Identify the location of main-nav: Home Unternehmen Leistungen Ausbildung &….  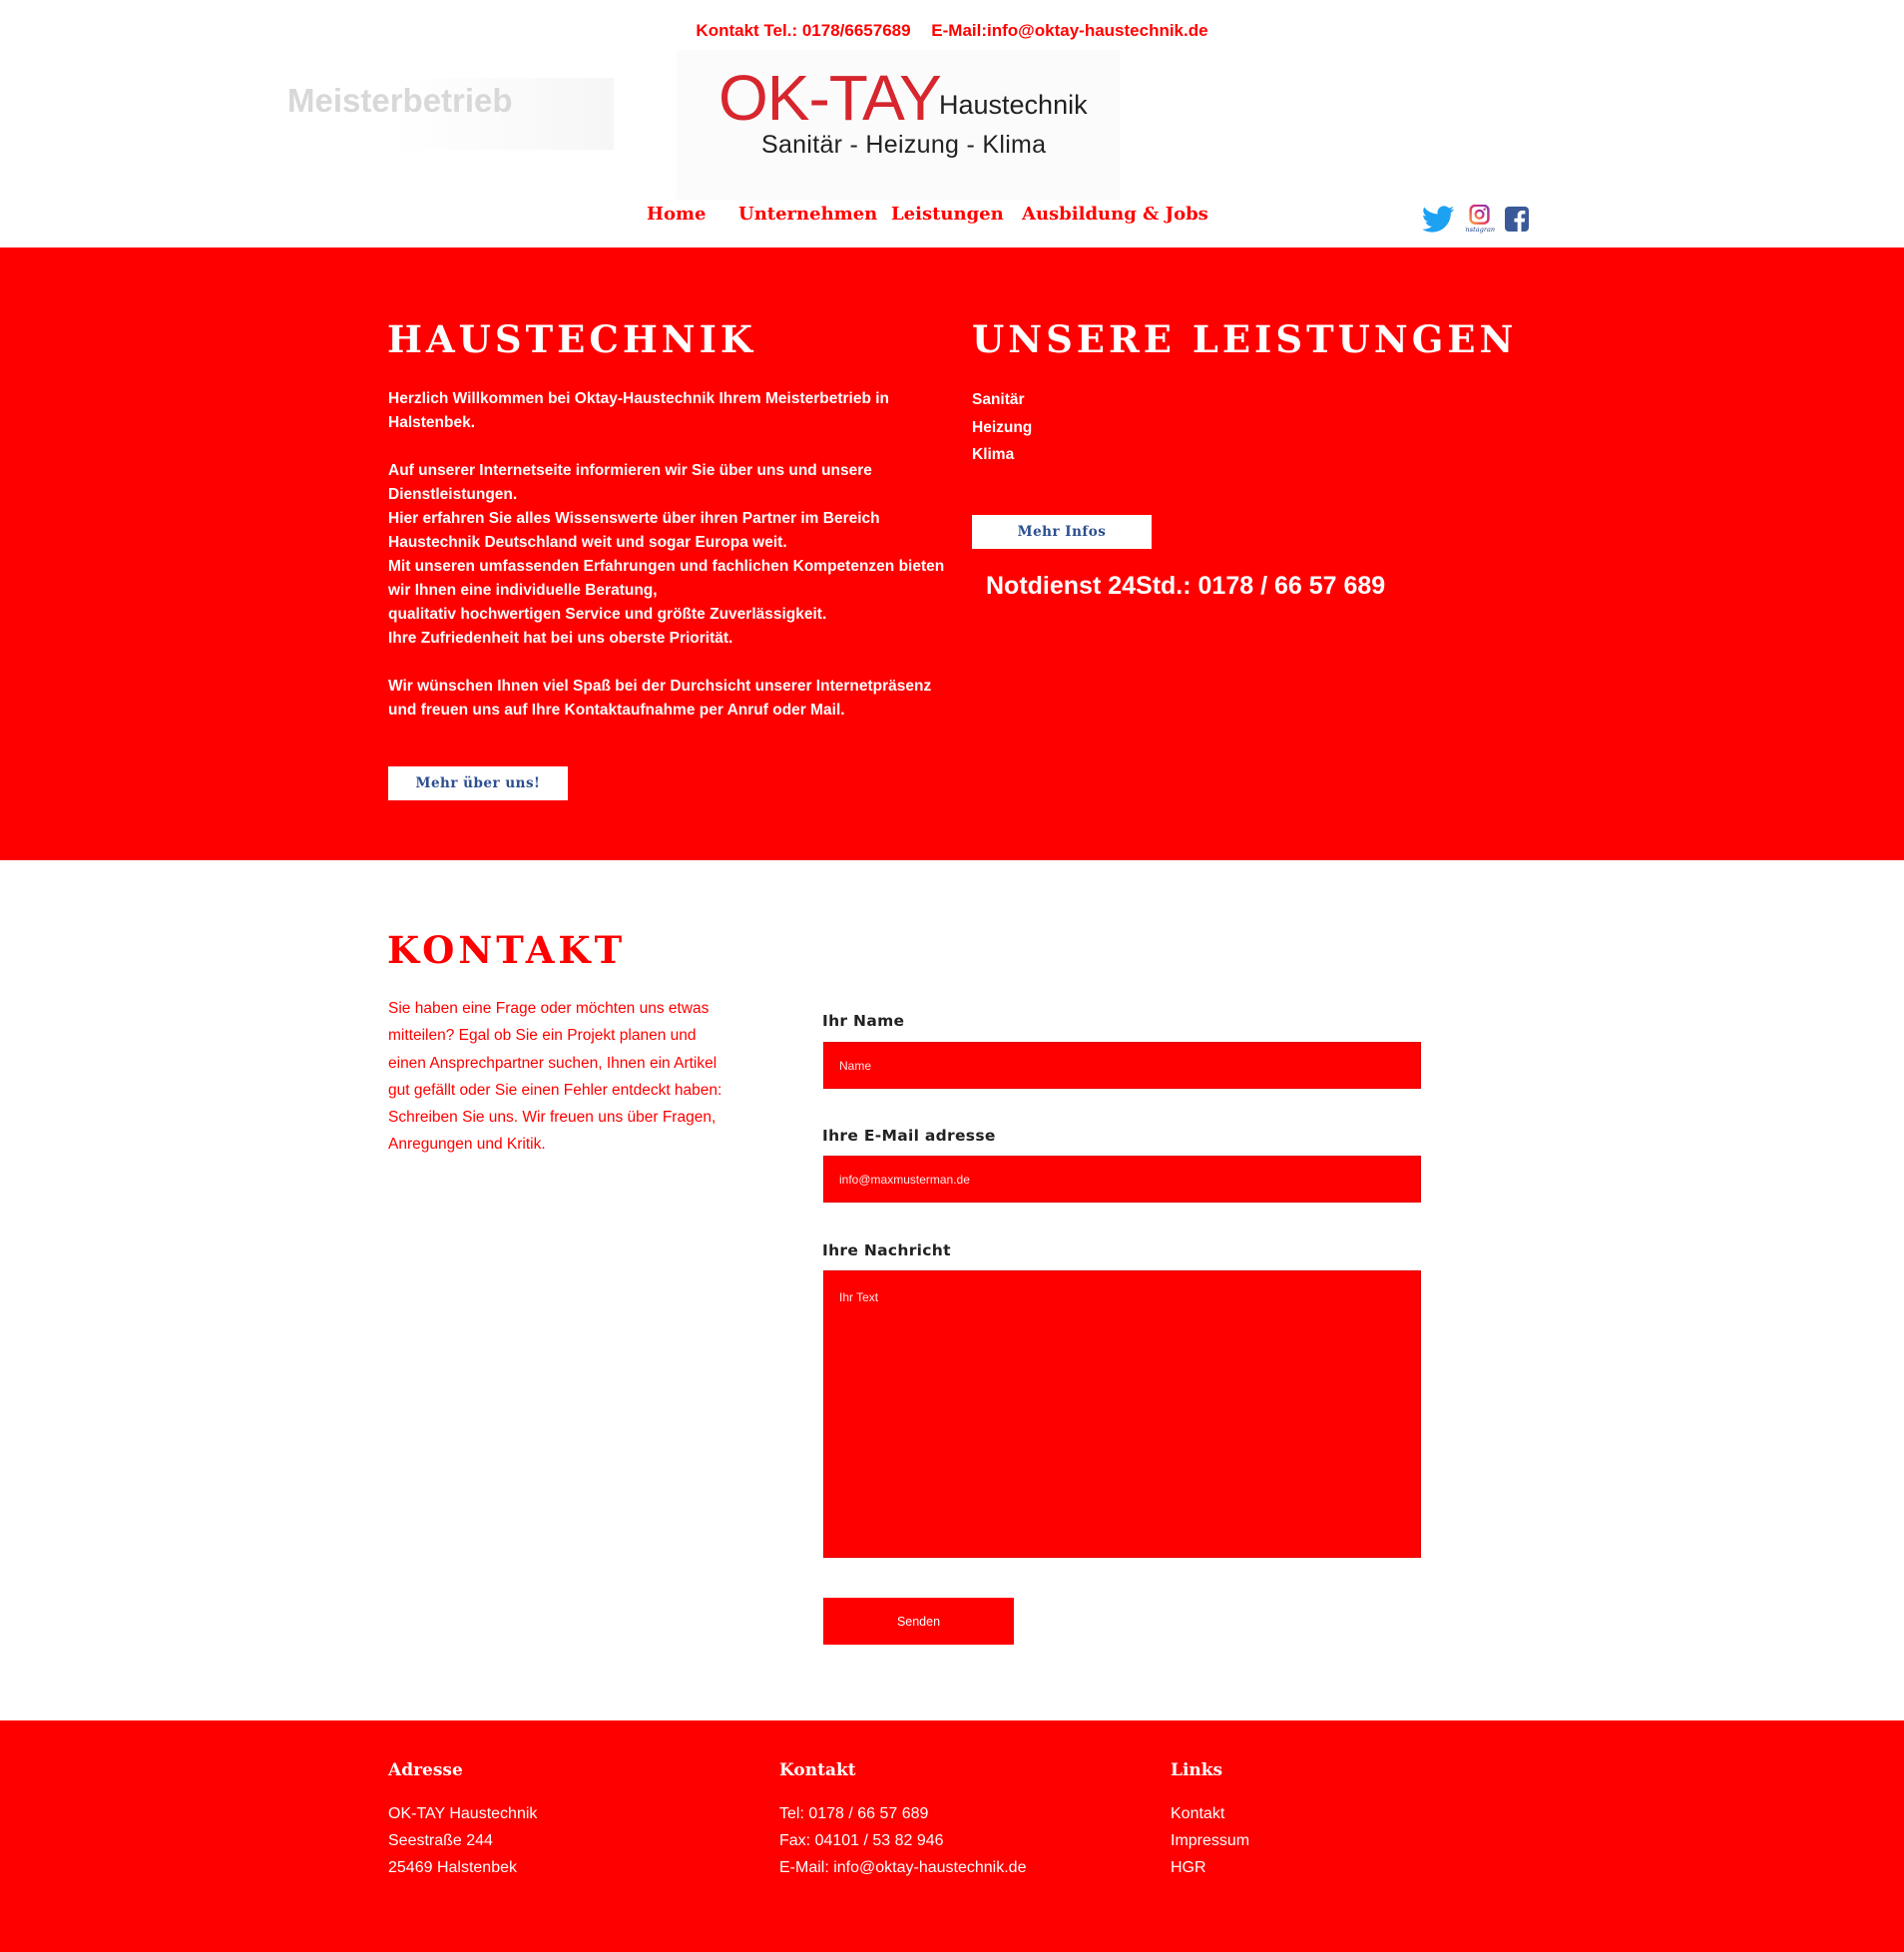
(952, 218).